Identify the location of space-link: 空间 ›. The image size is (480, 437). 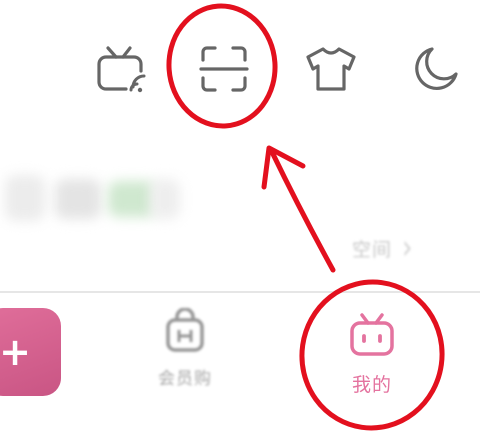
(383, 248).